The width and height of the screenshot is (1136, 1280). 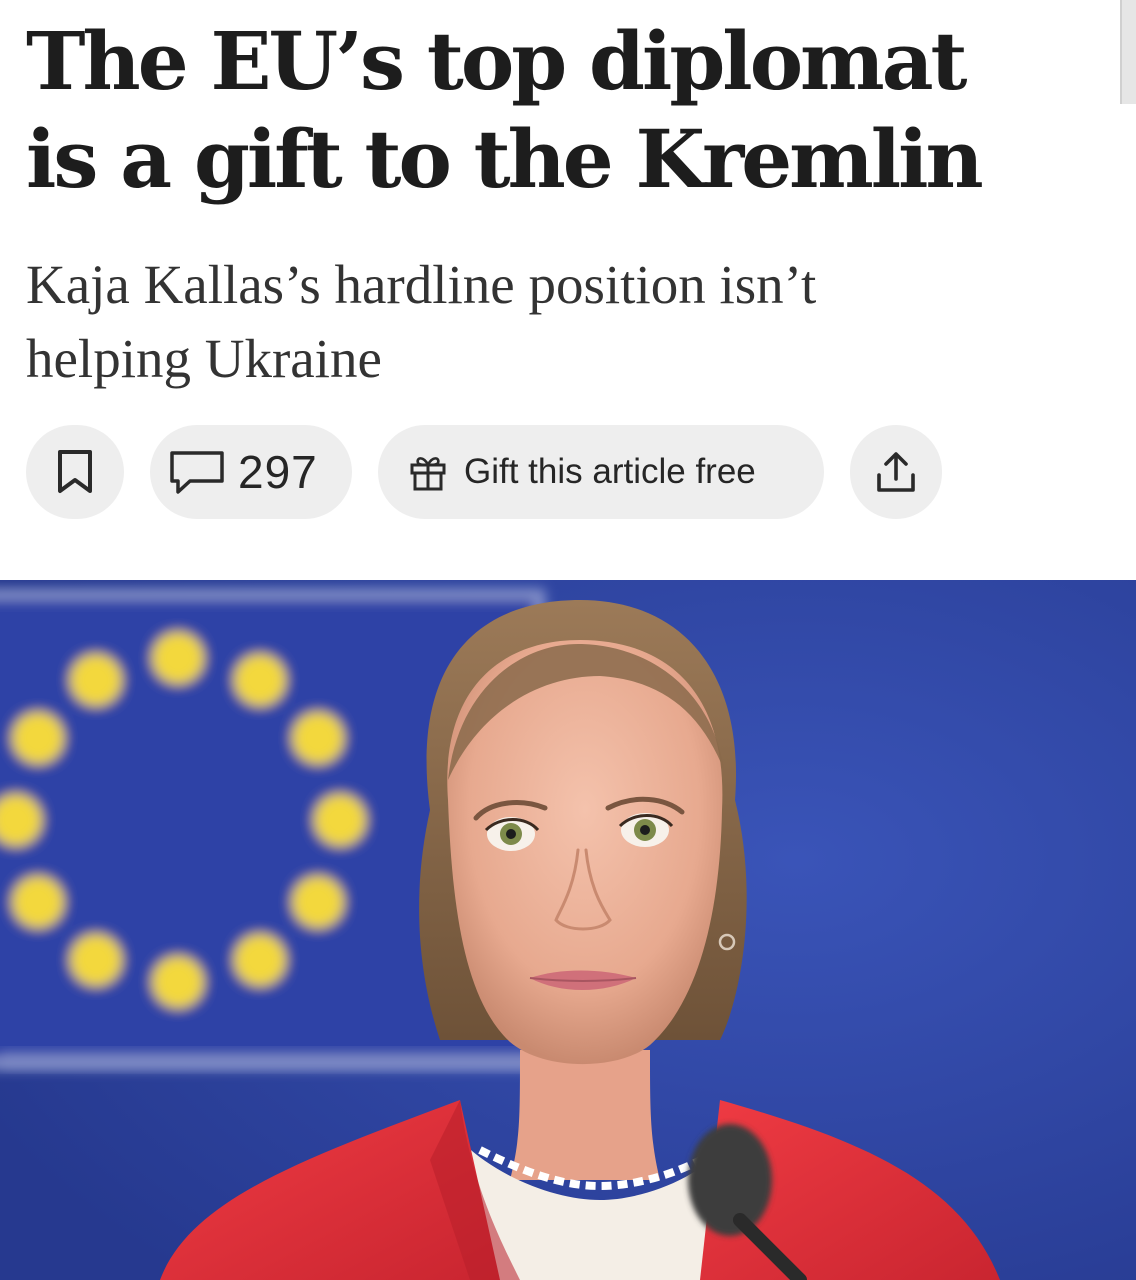 What do you see at coordinates (1128, 52) in the screenshot?
I see `scrollbar` at bounding box center [1128, 52].